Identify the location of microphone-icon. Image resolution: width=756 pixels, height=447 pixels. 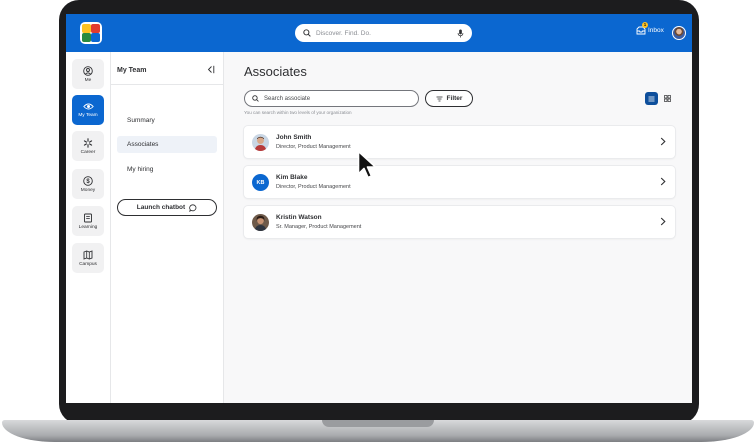
(460, 33).